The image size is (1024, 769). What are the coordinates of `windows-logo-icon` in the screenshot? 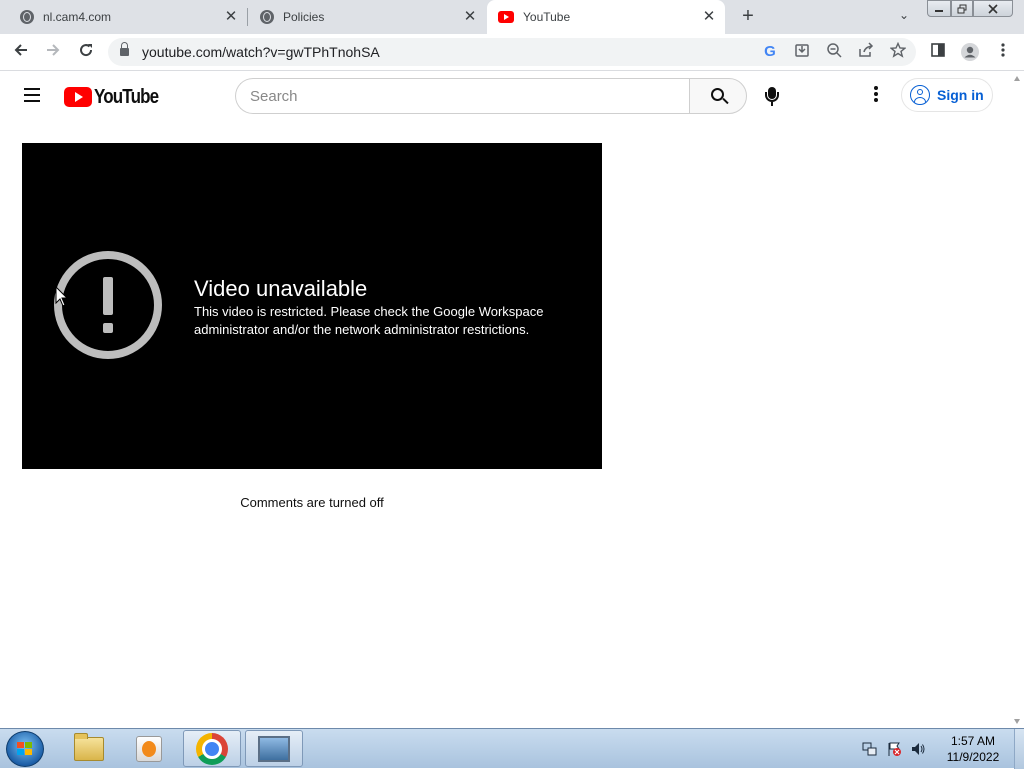 It's located at (25, 749).